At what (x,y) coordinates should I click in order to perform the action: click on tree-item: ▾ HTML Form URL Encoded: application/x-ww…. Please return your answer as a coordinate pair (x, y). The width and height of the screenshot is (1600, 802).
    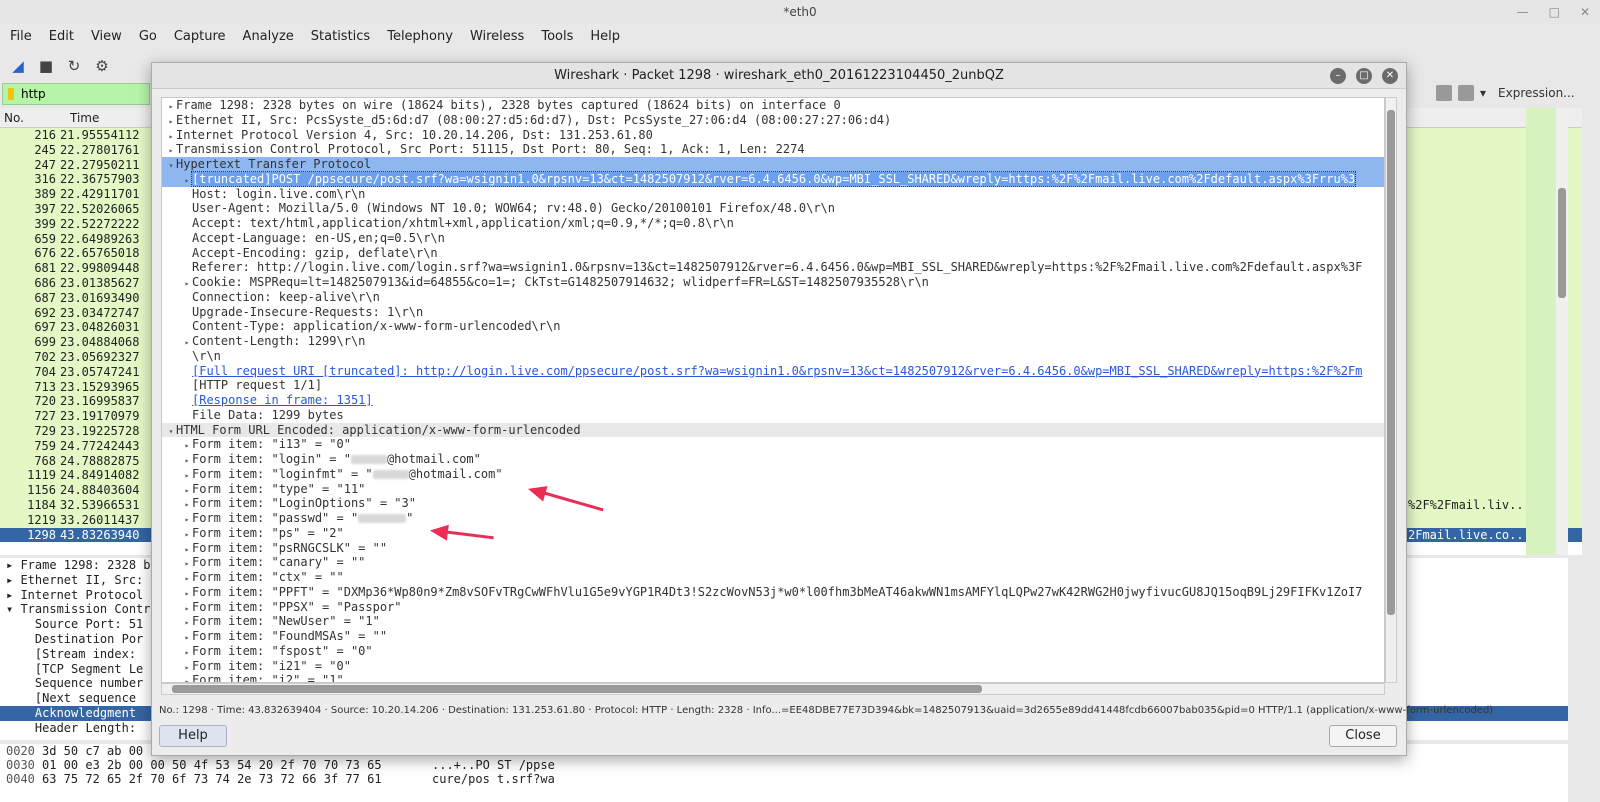
    Looking at the image, I should click on (773, 430).